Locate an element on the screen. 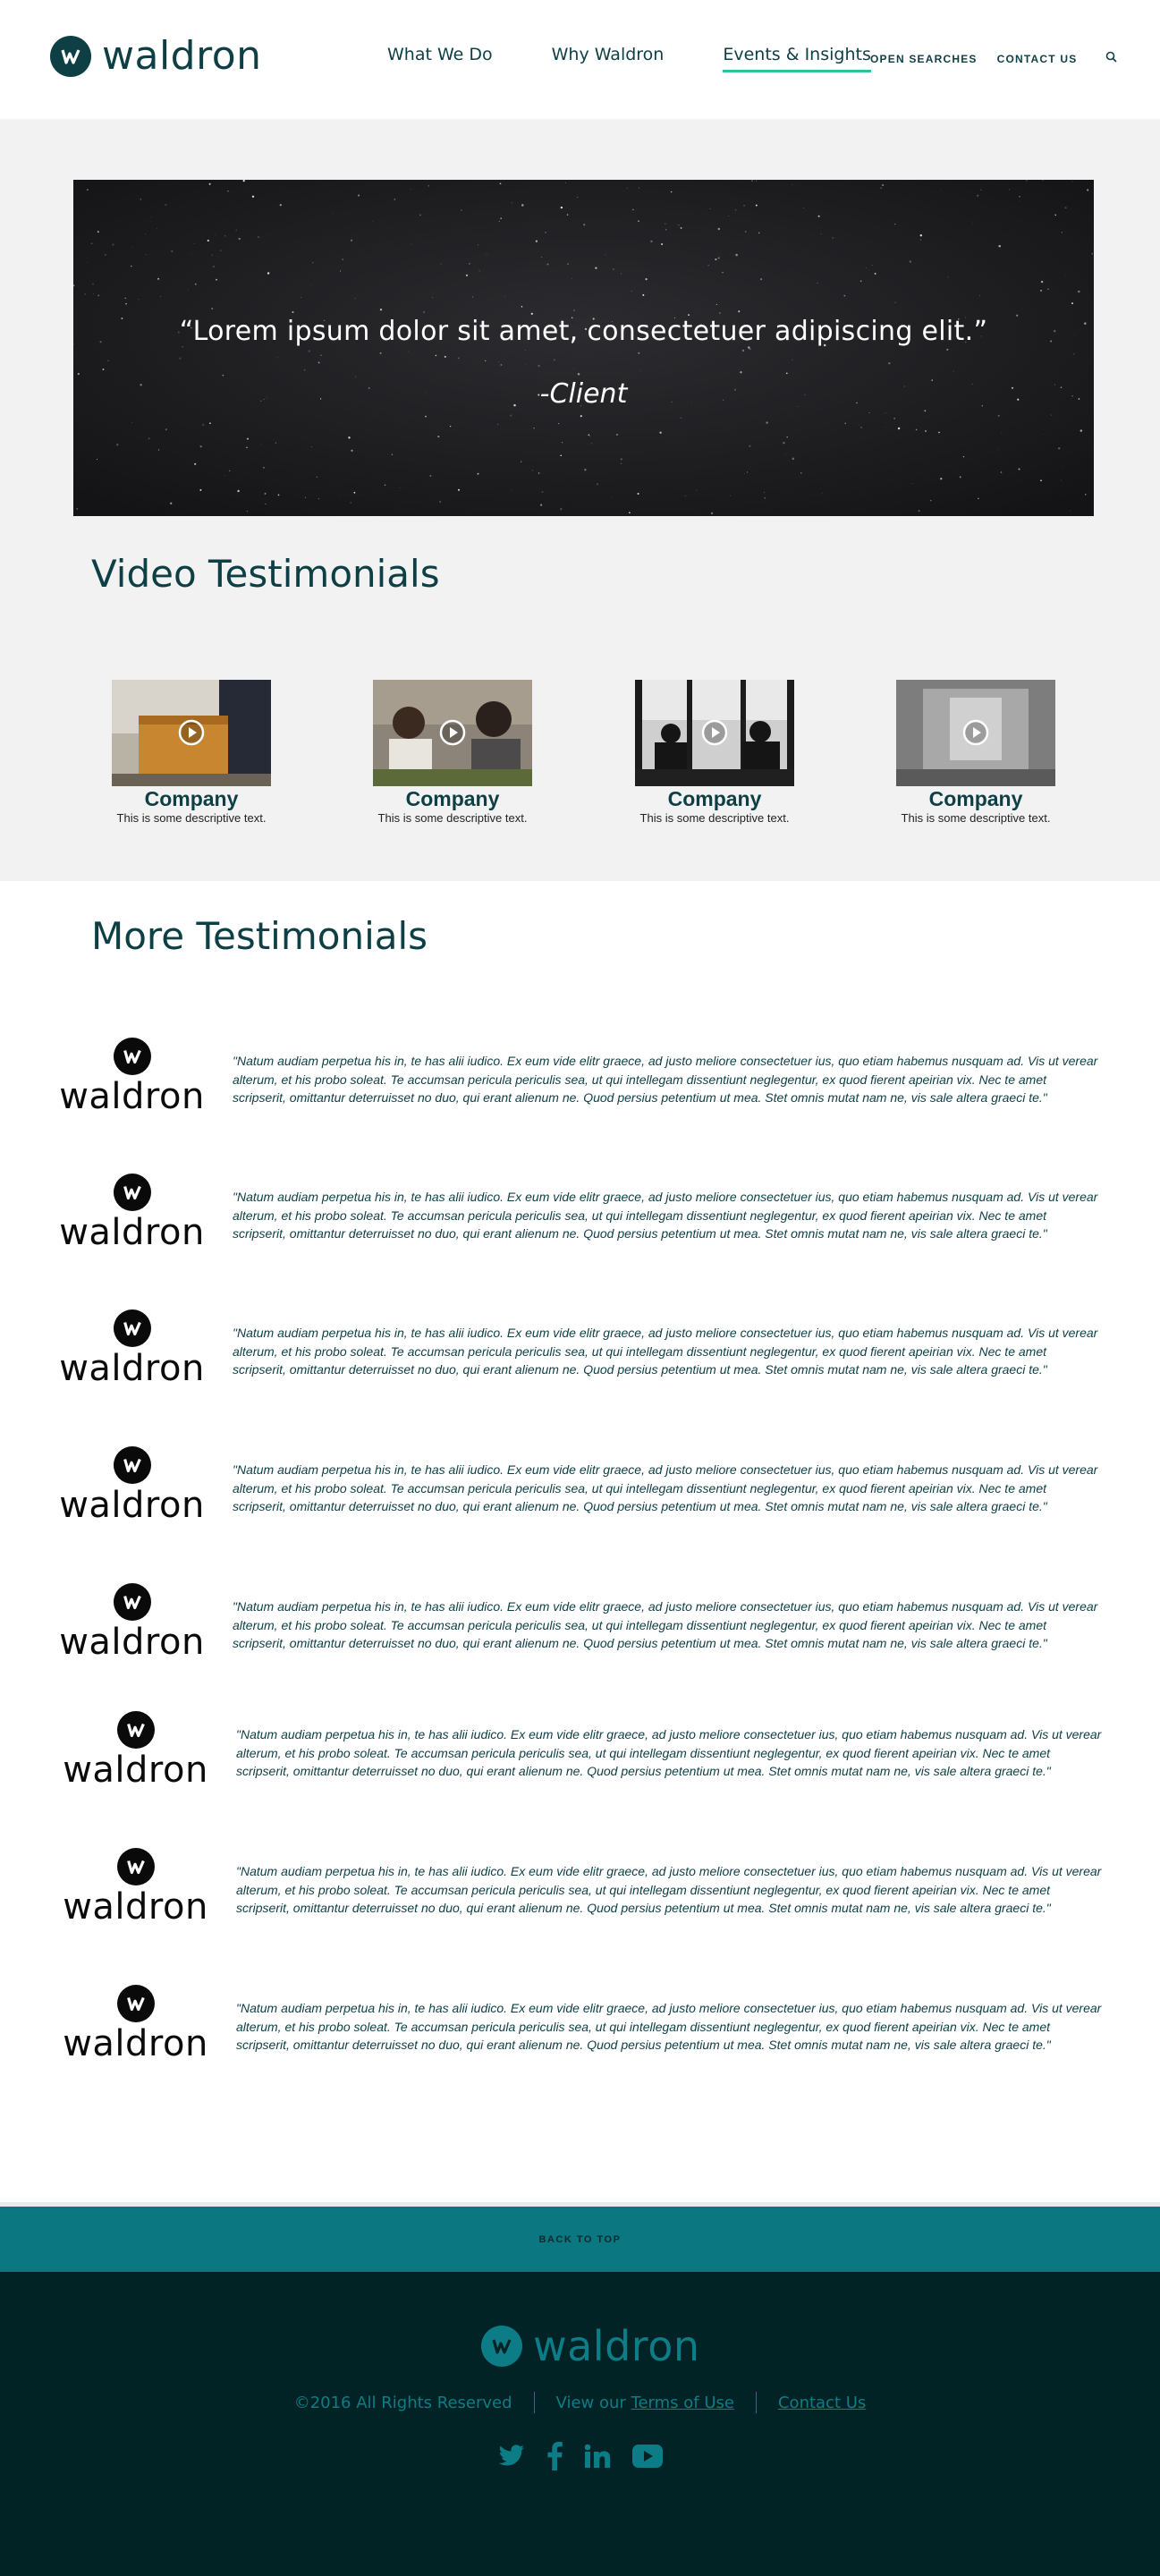  site-logo: waldron is located at coordinates (156, 56).